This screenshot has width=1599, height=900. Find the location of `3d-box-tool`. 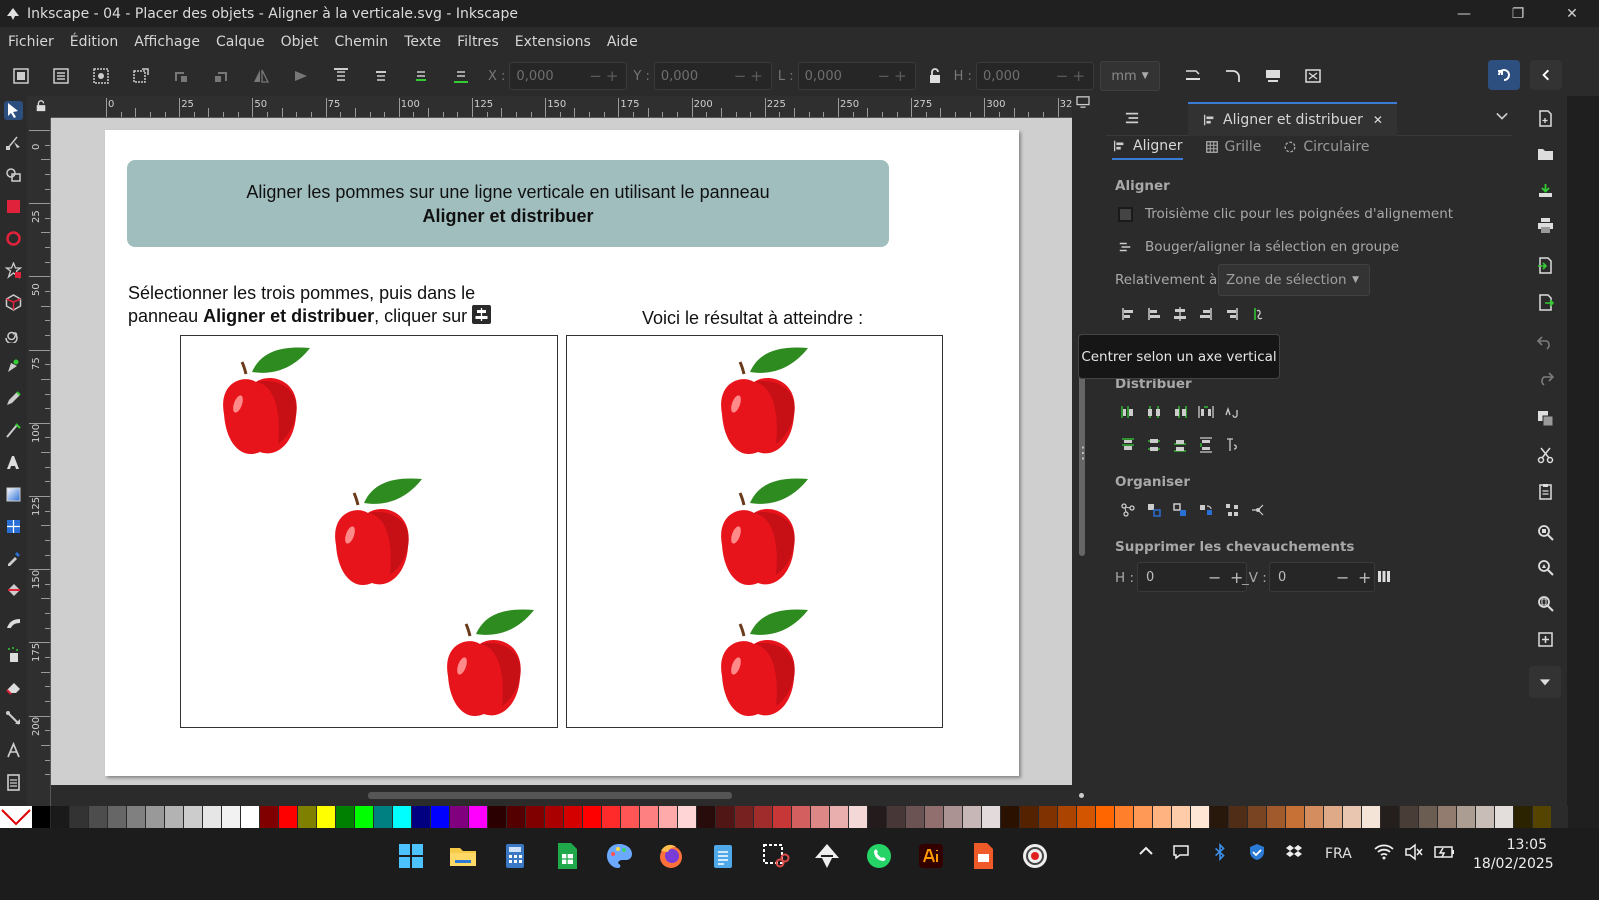

3d-box-tool is located at coordinates (13, 302).